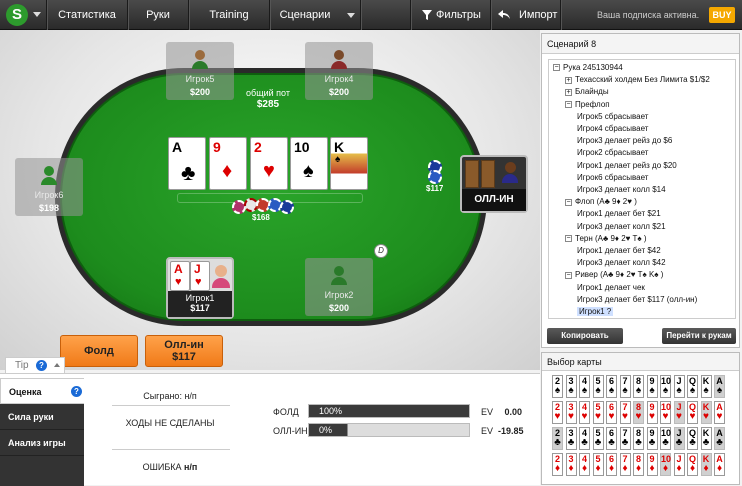 This screenshot has width=742, height=486. I want to click on tree-item: − Префлоп, so click(587, 104).